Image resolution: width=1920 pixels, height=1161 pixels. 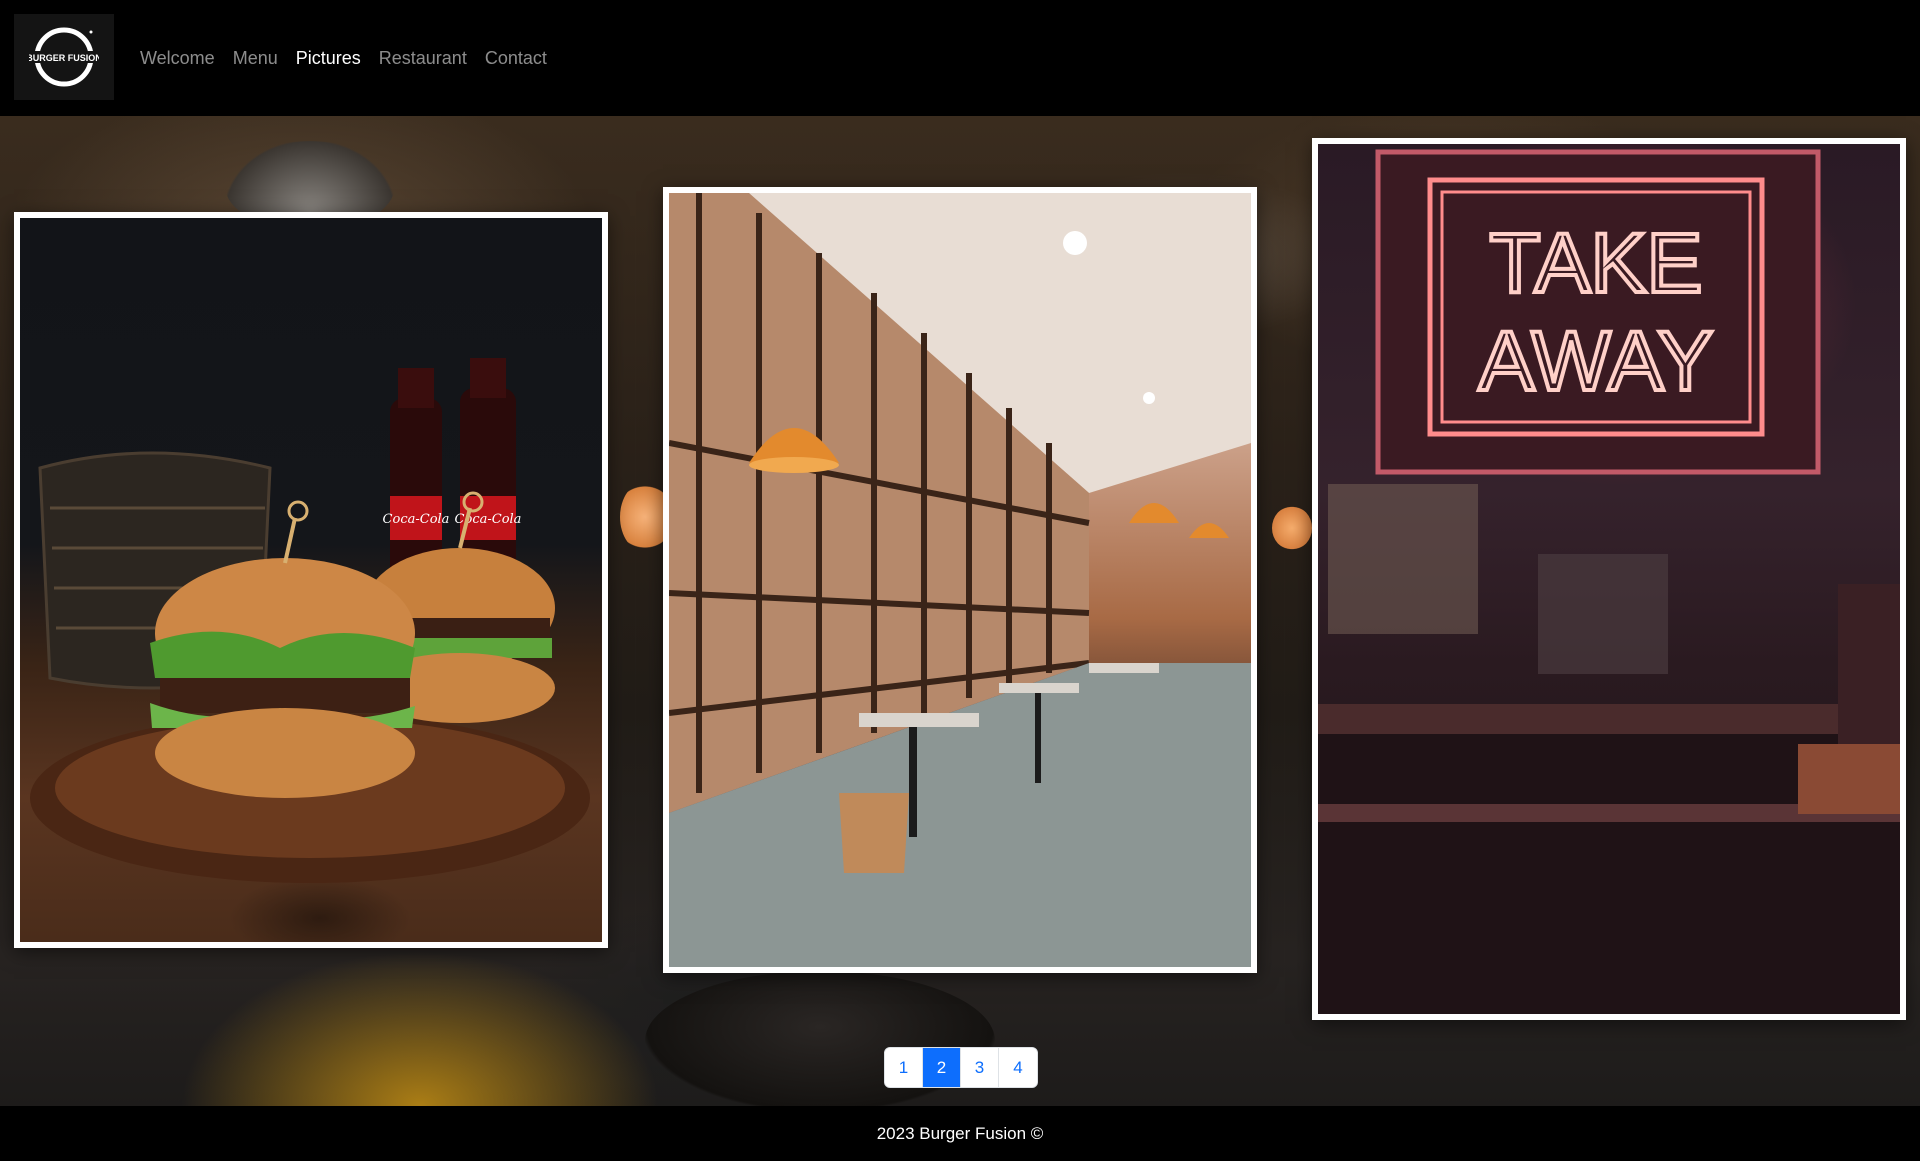 I want to click on nav-menu: Menu, so click(x=255, y=58).